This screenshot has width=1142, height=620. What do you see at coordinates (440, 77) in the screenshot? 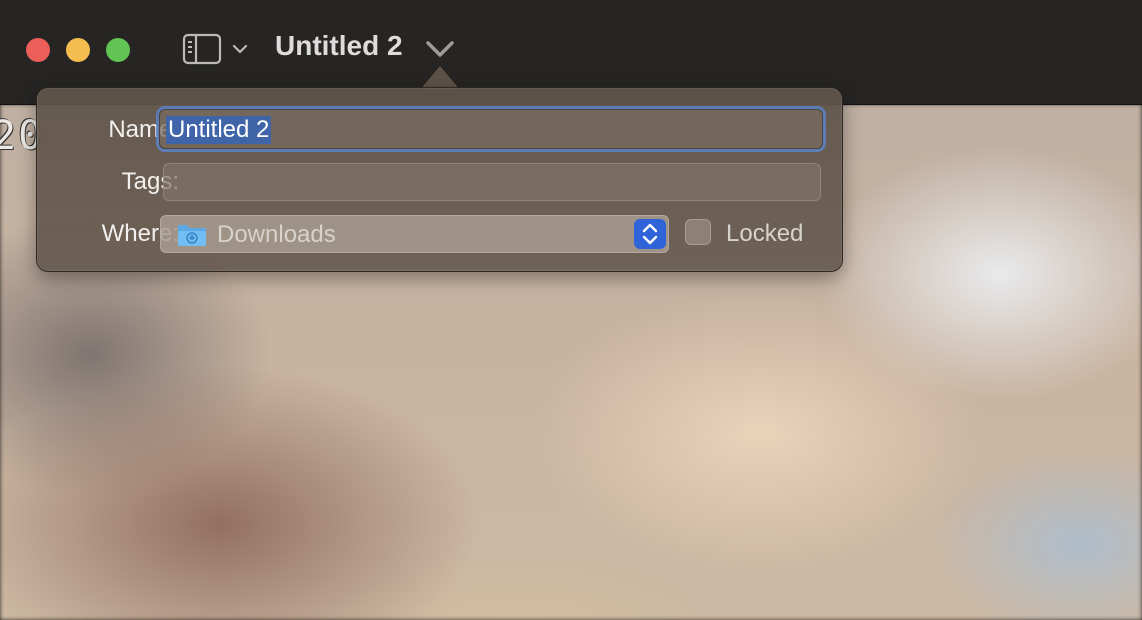
I see `popover-arrow` at bounding box center [440, 77].